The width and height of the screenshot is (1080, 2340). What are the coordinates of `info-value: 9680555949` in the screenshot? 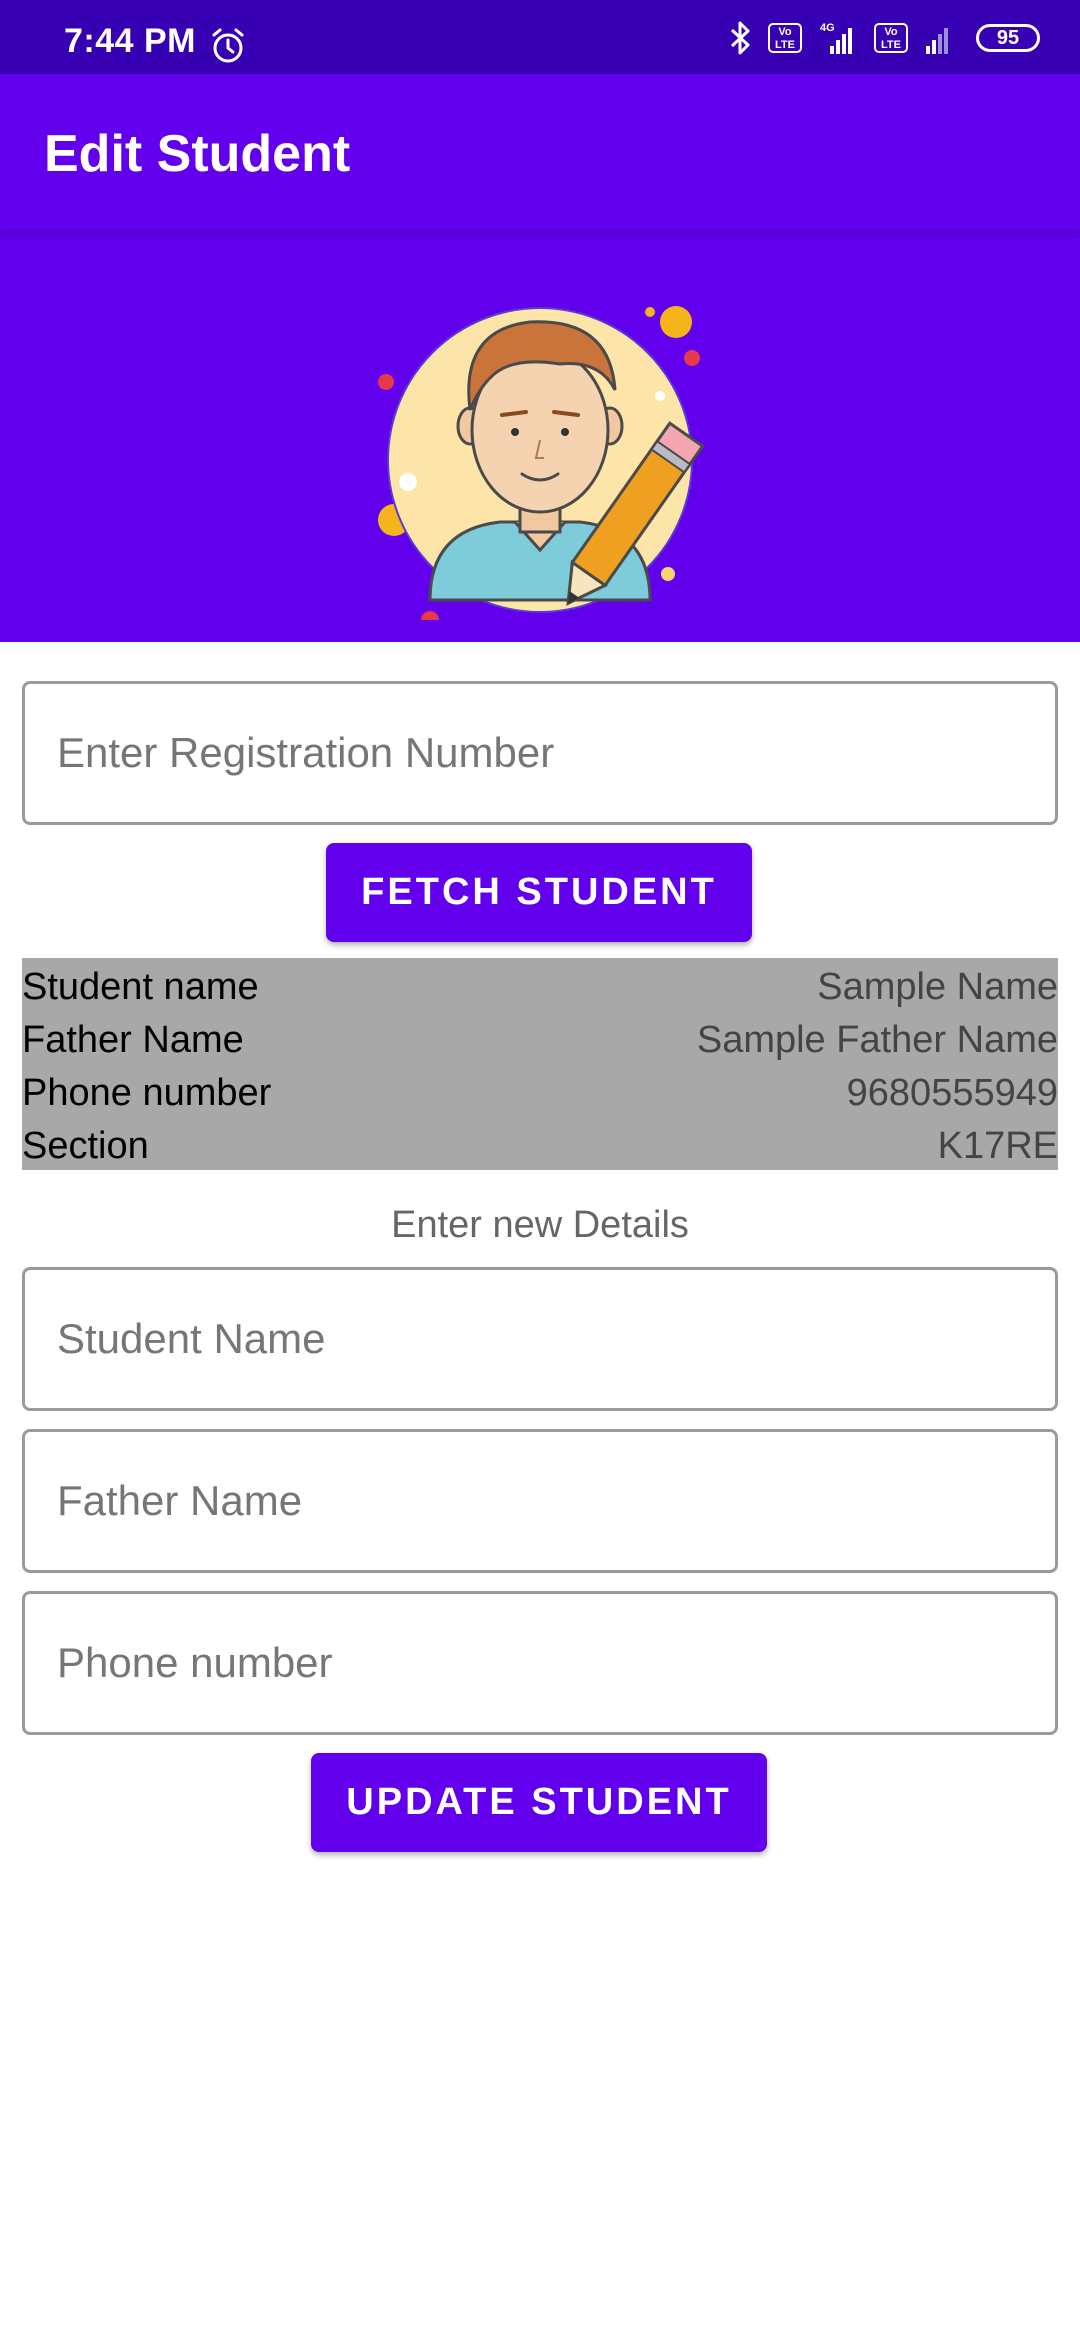 It's located at (952, 1093).